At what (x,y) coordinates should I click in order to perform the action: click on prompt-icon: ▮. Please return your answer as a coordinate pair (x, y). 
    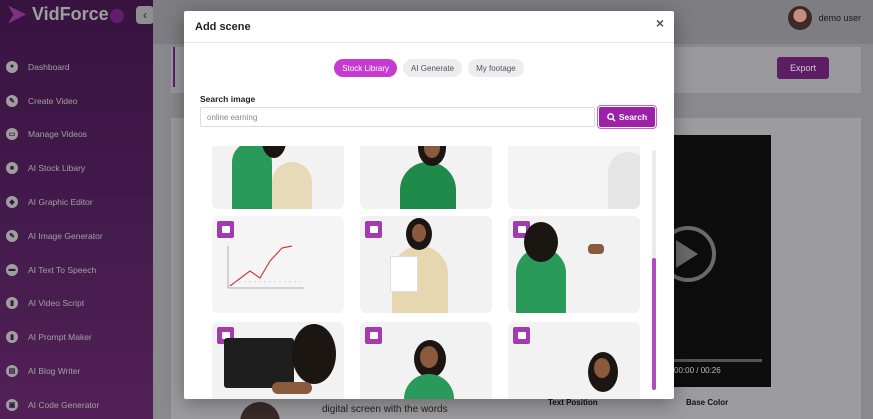
    Looking at the image, I should click on (12, 337).